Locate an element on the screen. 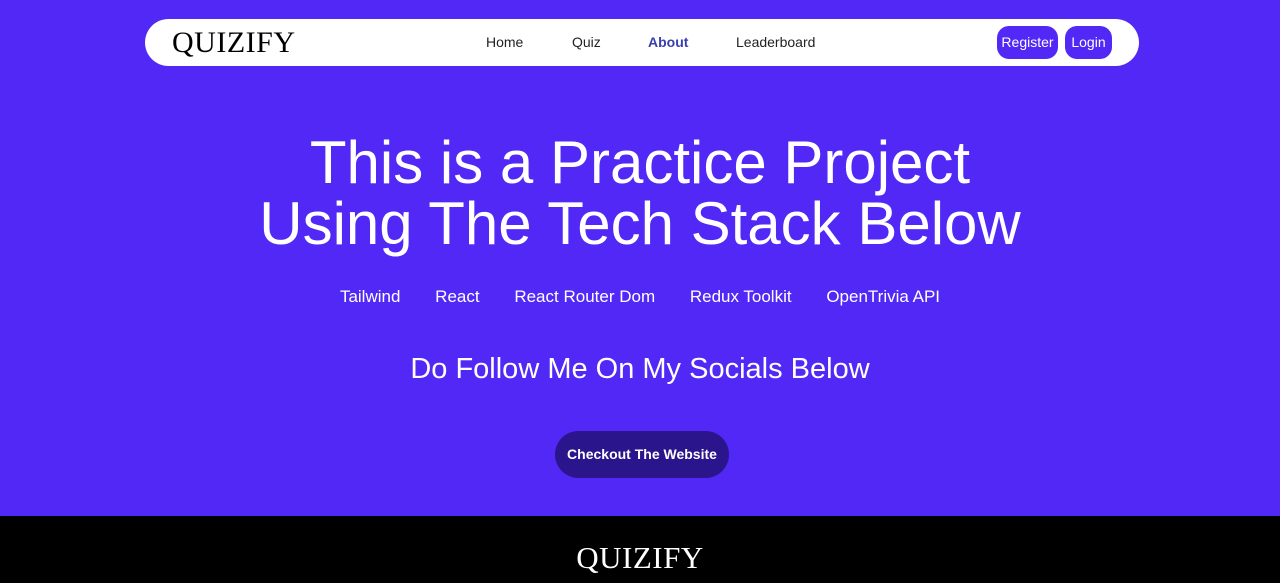  follow-heading: Do Follow Me On My Socials Below is located at coordinates (640, 369).